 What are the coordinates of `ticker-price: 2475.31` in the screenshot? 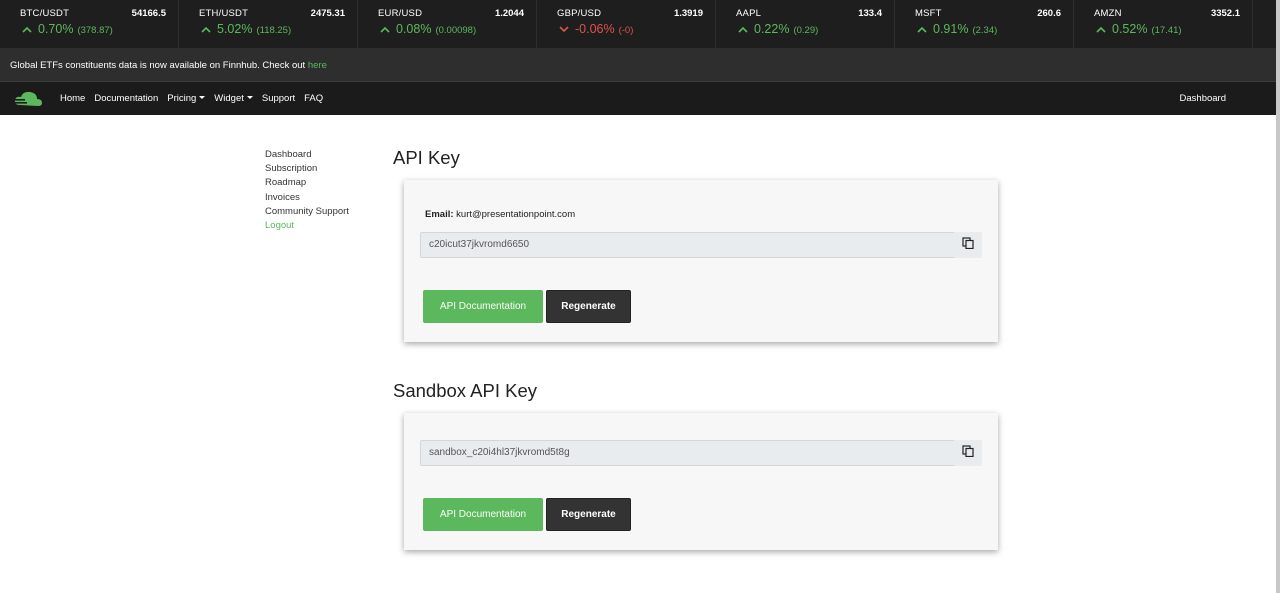 It's located at (327, 13).